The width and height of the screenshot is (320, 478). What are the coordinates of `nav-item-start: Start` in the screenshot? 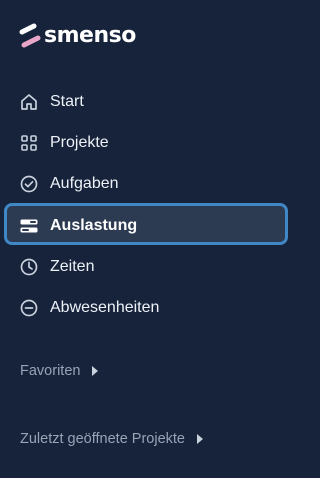 It's located at (148, 102).